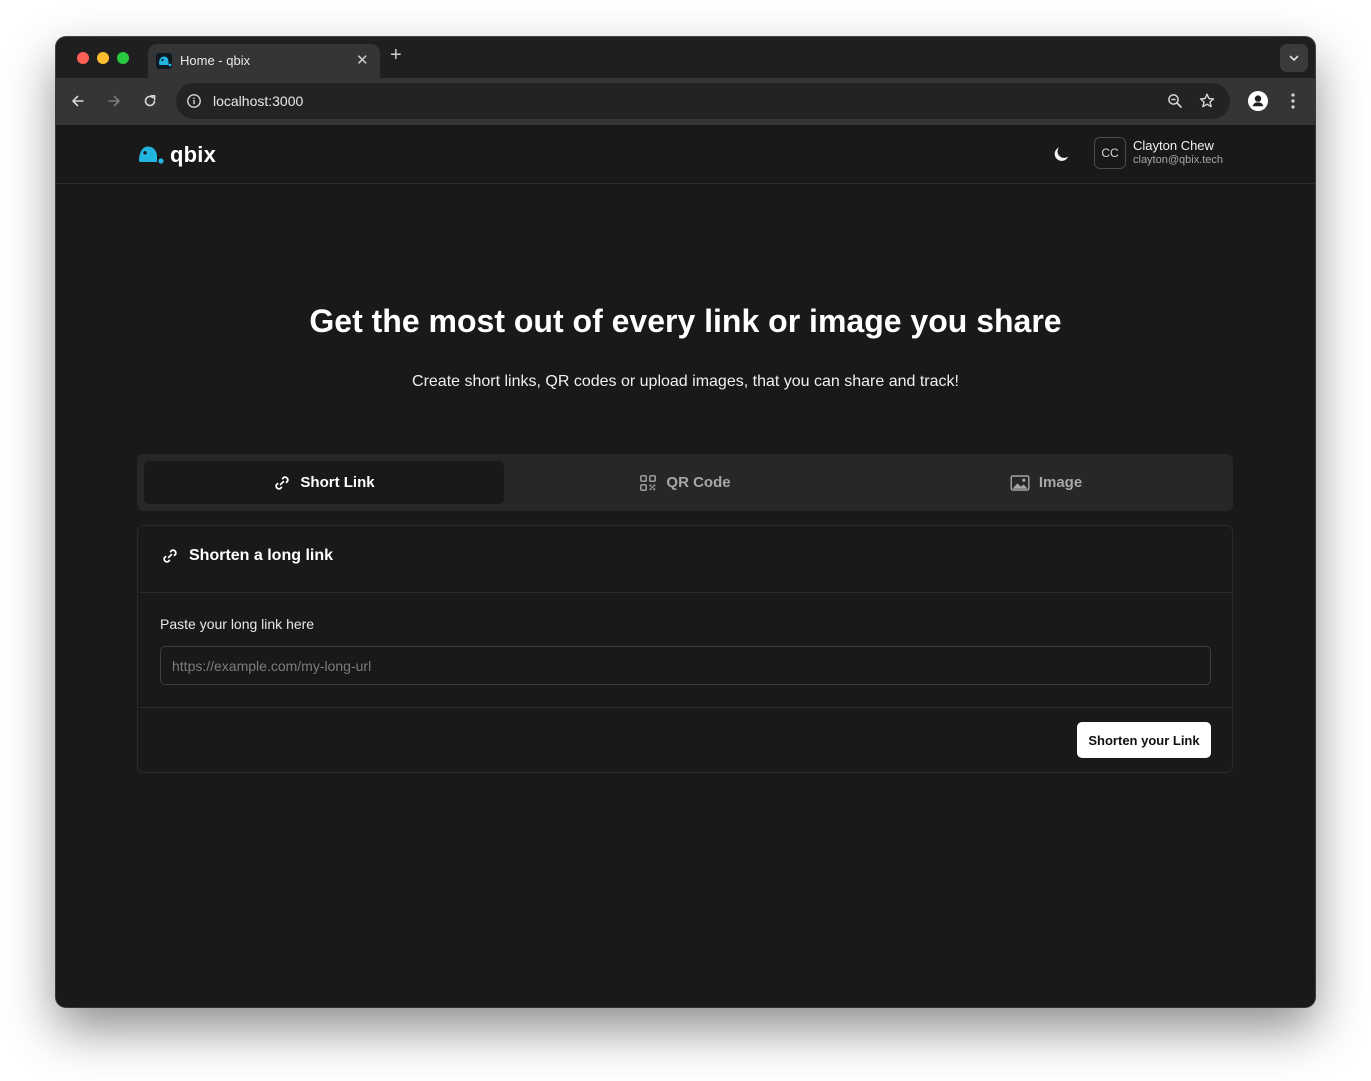 The height and width of the screenshot is (1081, 1371). Describe the element at coordinates (261, 555) in the screenshot. I see `card-title-text: Shorten a long link` at that location.